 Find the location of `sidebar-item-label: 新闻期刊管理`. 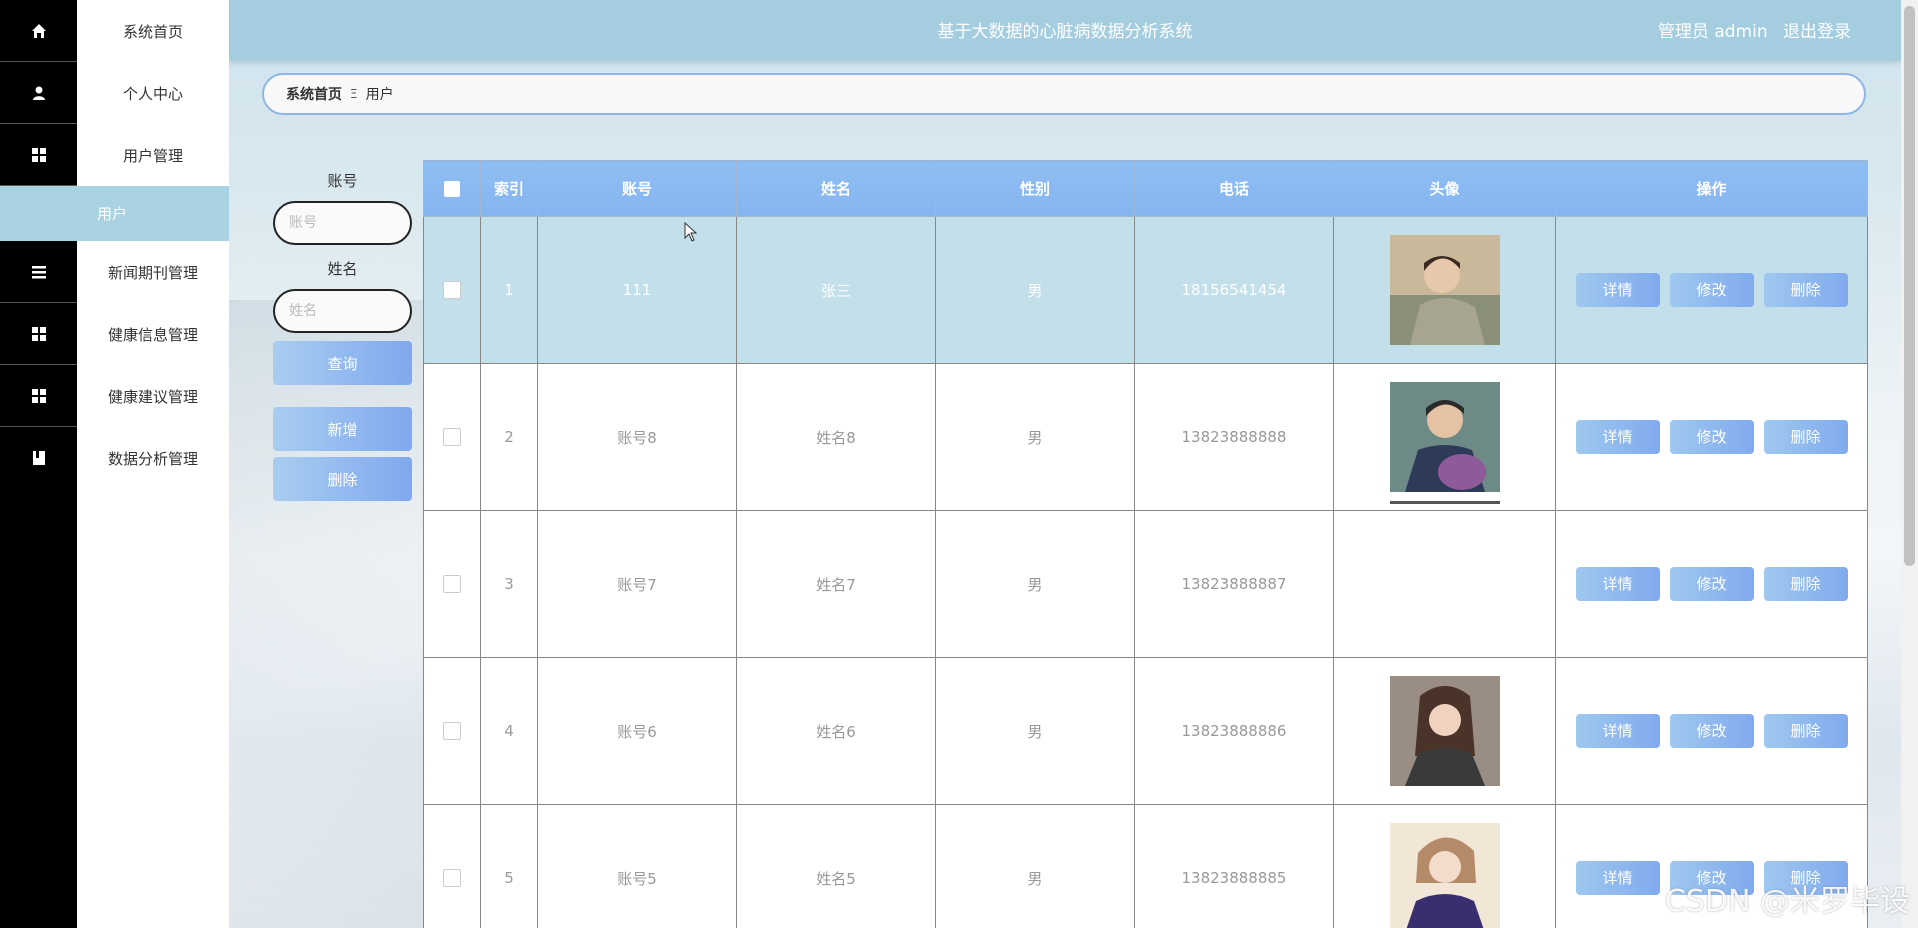

sidebar-item-label: 新闻期刊管理 is located at coordinates (152, 272).